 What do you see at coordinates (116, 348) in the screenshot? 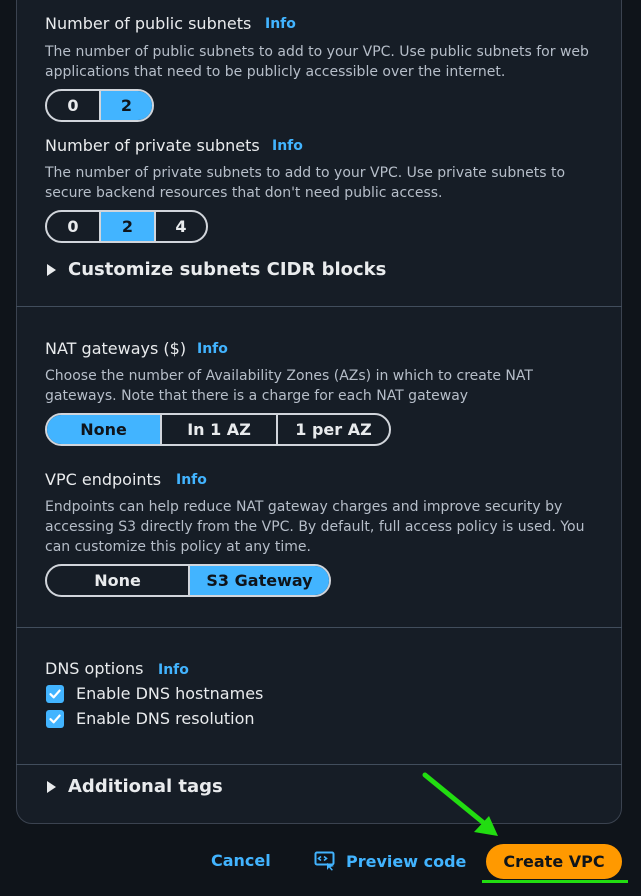
I see `nat-gateways-label: NAT gateways ($)` at bounding box center [116, 348].